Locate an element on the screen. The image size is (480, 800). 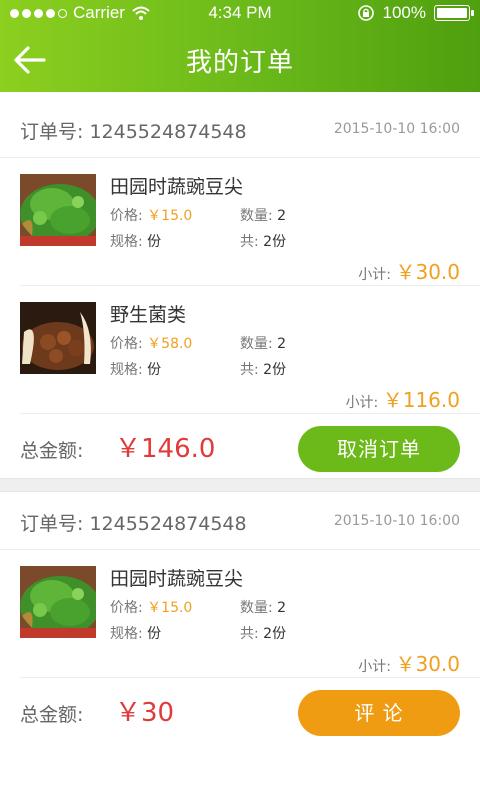
review-button: 评 论 is located at coordinates (379, 713).